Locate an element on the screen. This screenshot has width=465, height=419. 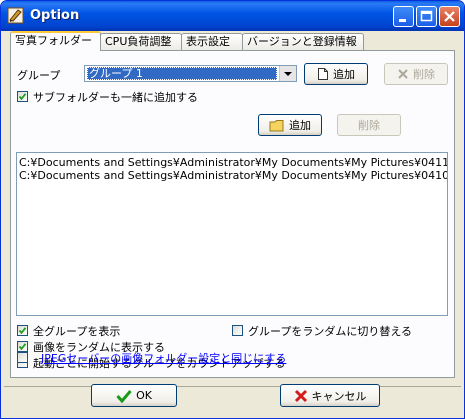
group-select-value: グループ 1 is located at coordinates (182, 73).